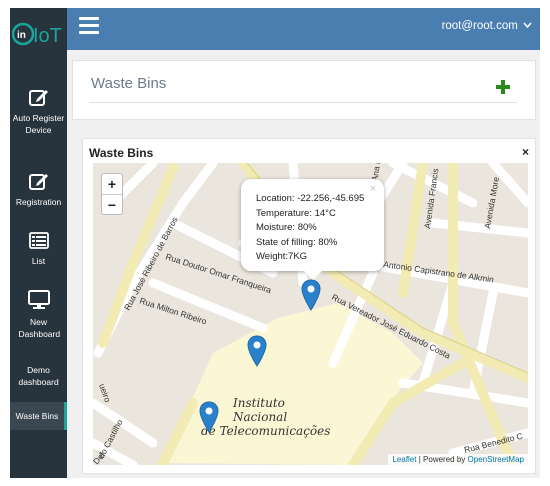  What do you see at coordinates (373, 189) in the screenshot?
I see `close-popup-button: ×` at bounding box center [373, 189].